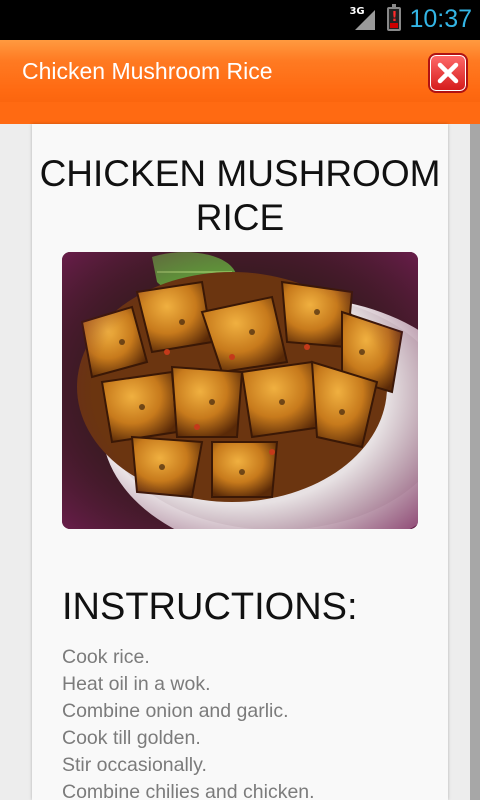 Image resolution: width=480 pixels, height=800 pixels. What do you see at coordinates (147, 71) in the screenshot?
I see `page-title: Chicken Mushroom Rice` at bounding box center [147, 71].